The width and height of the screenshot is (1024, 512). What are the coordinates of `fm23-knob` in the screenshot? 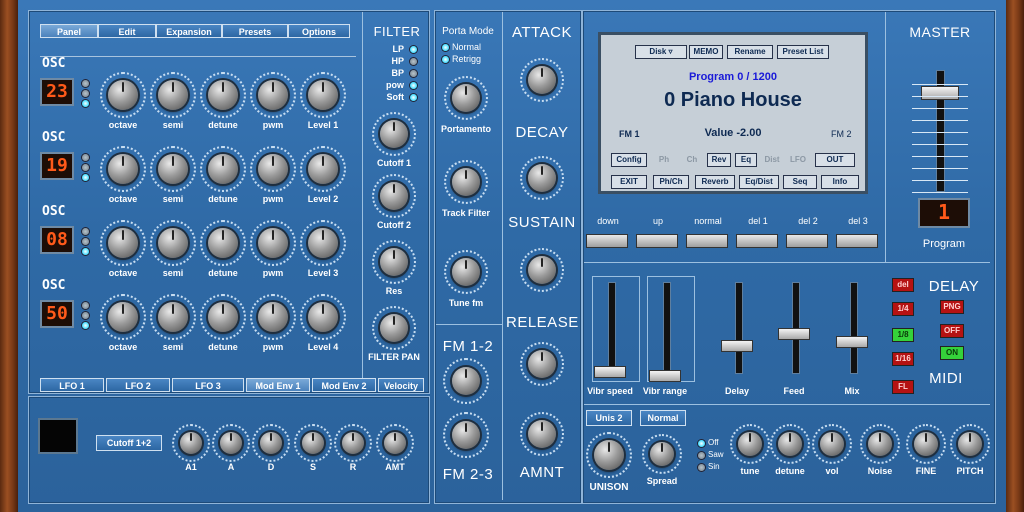 It's located at (466, 435).